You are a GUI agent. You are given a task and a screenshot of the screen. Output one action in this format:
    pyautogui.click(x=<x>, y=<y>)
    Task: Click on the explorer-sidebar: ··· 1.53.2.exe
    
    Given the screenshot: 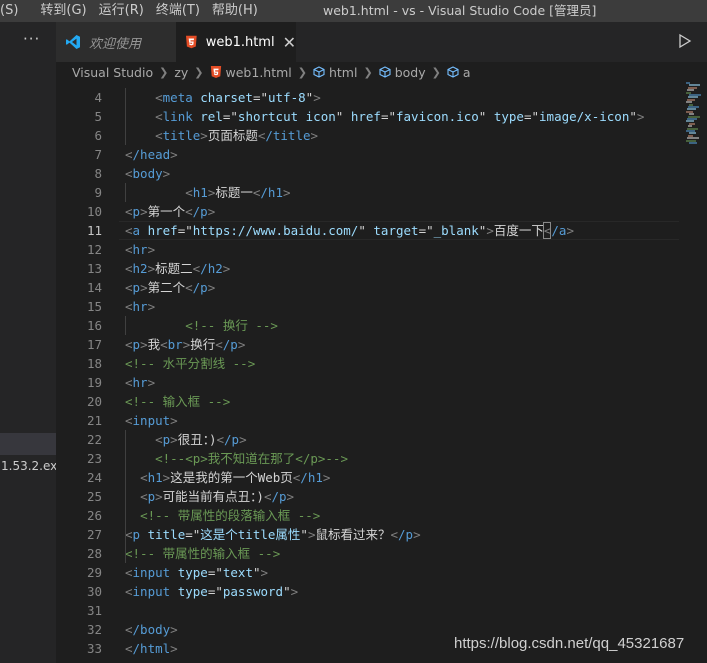 What is the action you would take?
    pyautogui.click(x=32, y=342)
    